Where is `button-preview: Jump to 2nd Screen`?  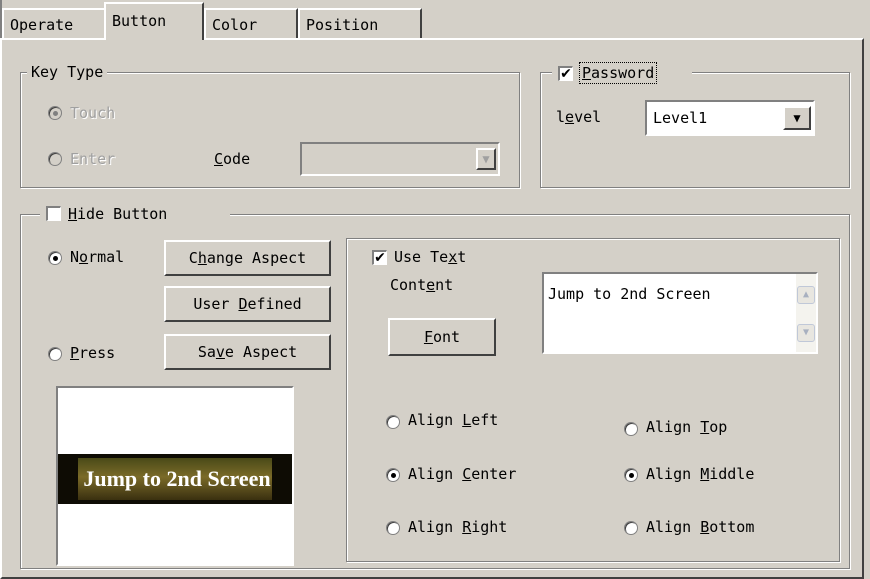
button-preview: Jump to 2nd Screen is located at coordinates (175, 476).